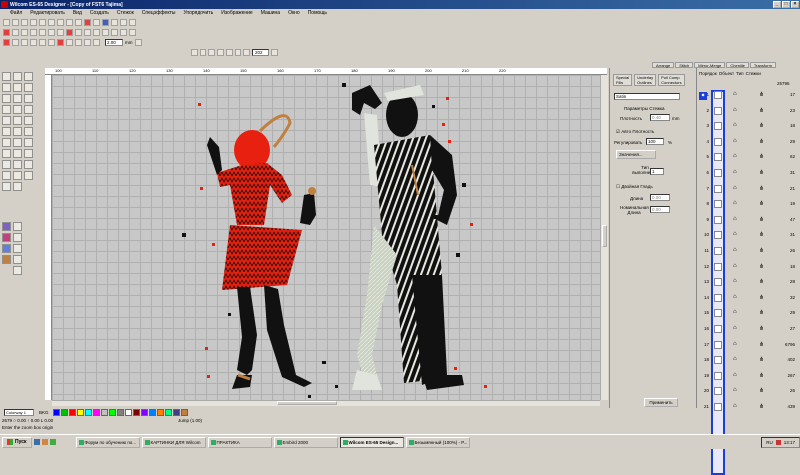  I want to click on fill-type-select: Satin, so click(647, 96).